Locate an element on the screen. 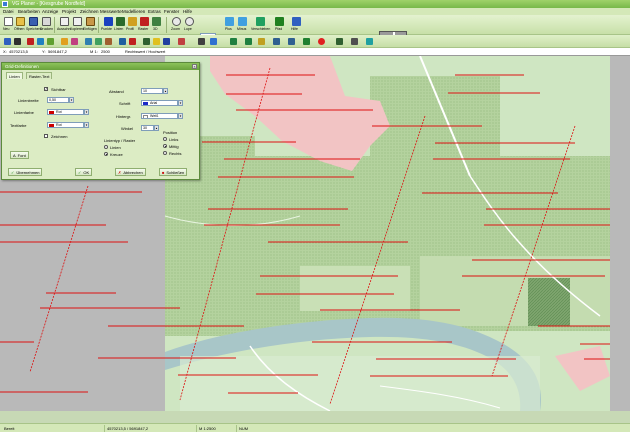 The width and height of the screenshot is (630, 432). line-tool-icon is located at coordinates (40, 41).